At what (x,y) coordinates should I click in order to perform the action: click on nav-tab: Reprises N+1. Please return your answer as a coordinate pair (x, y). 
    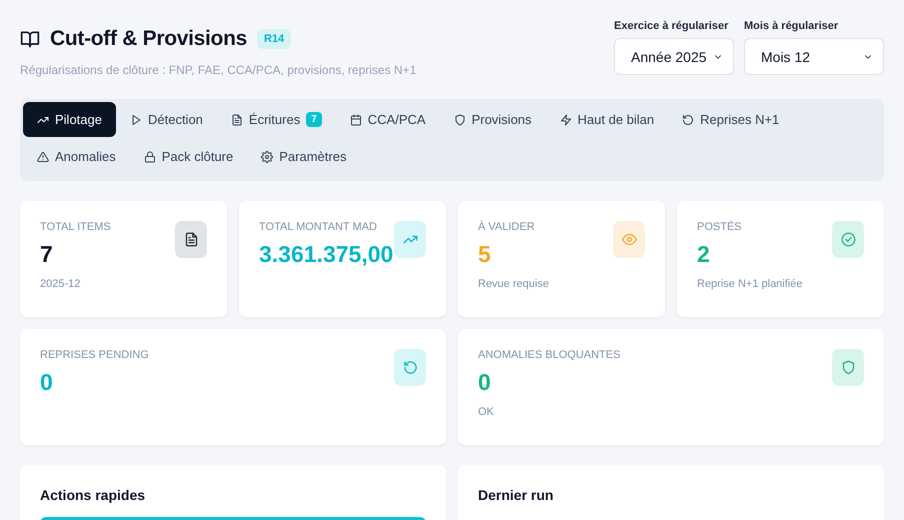
    Looking at the image, I should click on (731, 119).